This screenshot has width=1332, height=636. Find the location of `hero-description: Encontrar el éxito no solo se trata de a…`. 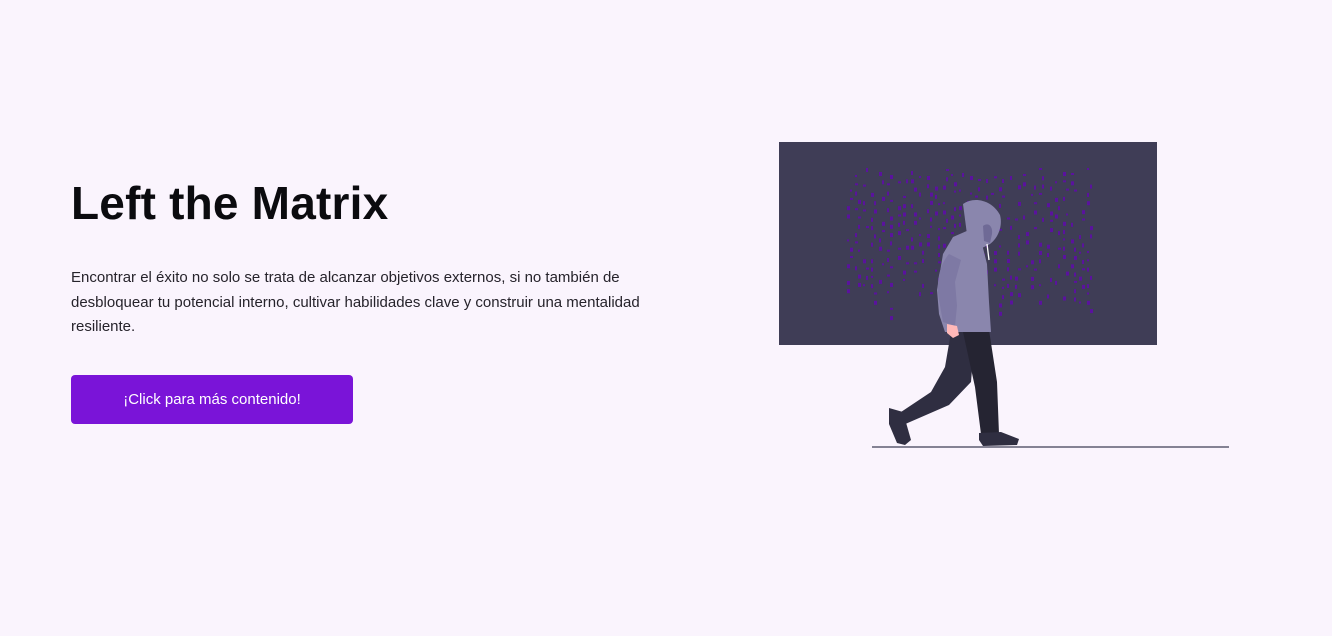

hero-description: Encontrar el éxito no solo se trata de a… is located at coordinates (355, 302).